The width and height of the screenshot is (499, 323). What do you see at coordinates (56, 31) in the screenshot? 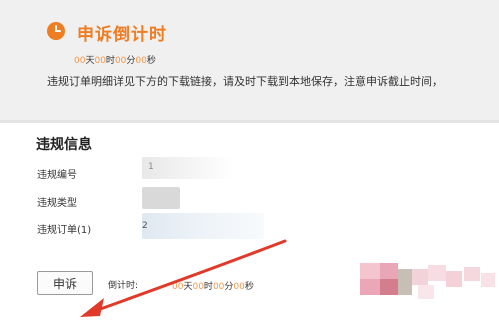
I see `clock-icon` at bounding box center [56, 31].